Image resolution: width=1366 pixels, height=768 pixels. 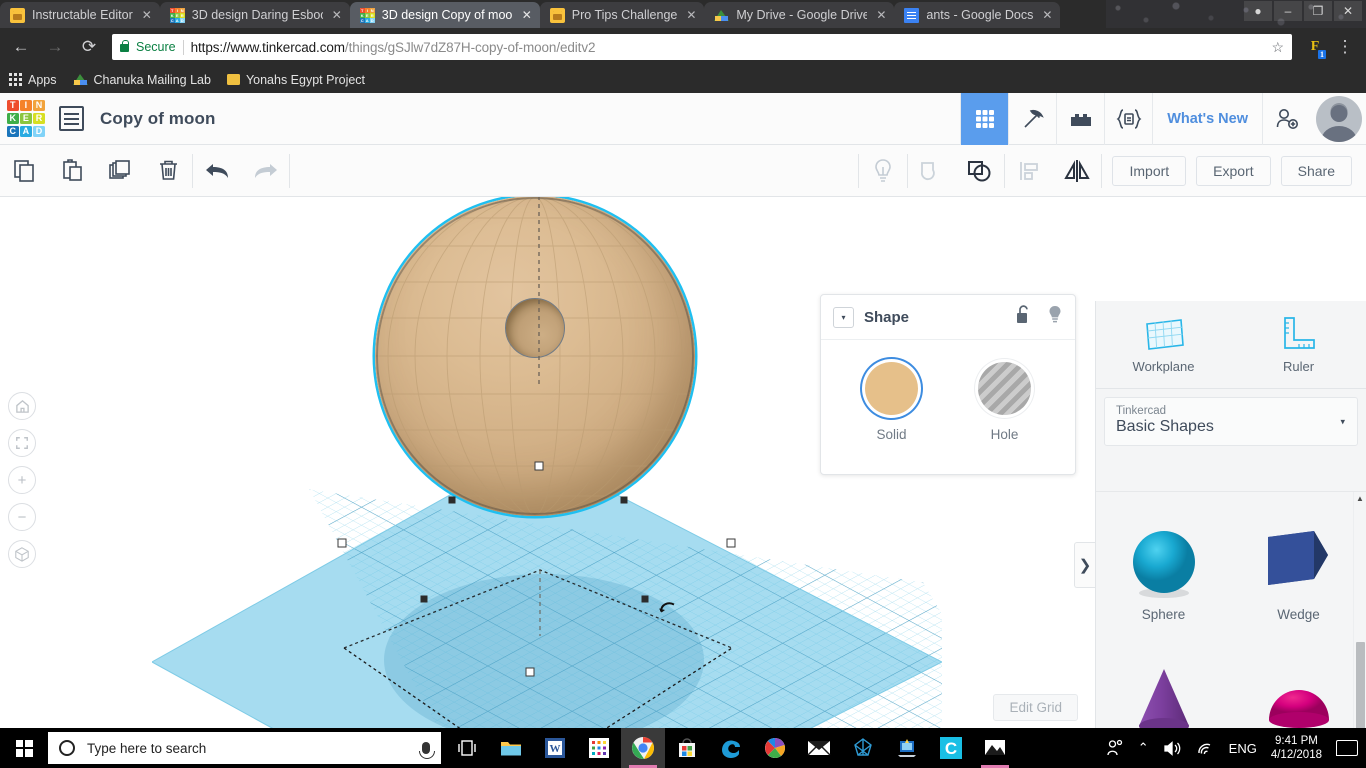 I want to click on zoom-in-button: +, so click(x=22, y=480).